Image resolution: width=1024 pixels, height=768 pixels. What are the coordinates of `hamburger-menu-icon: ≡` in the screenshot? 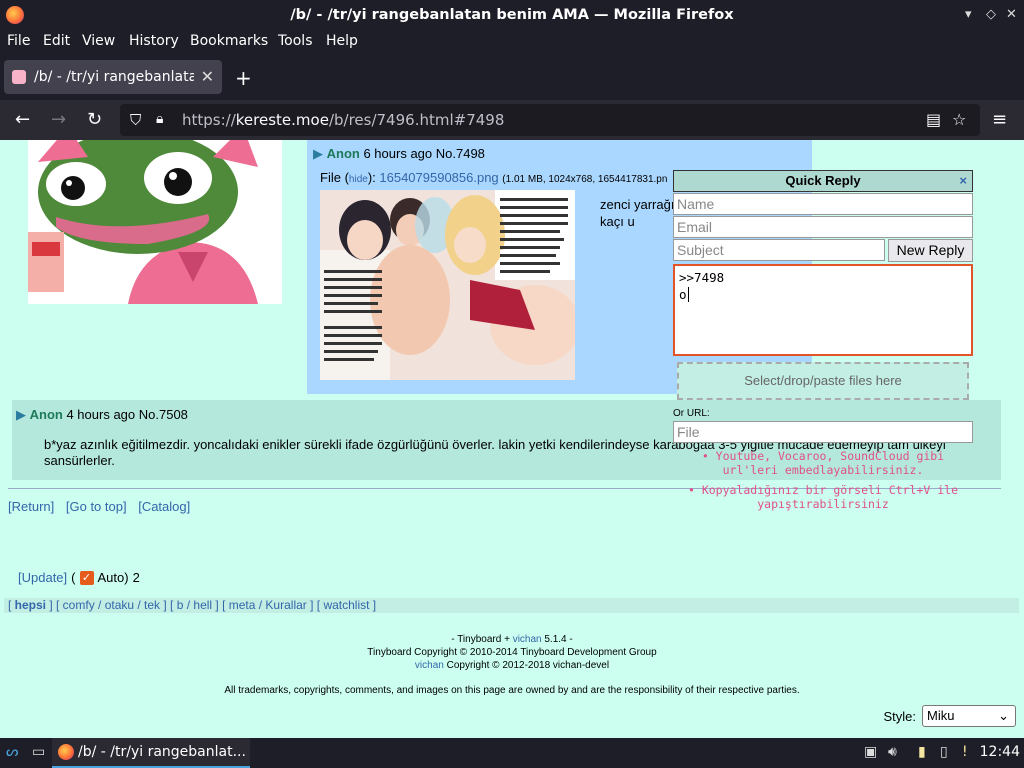 It's located at (999, 119).